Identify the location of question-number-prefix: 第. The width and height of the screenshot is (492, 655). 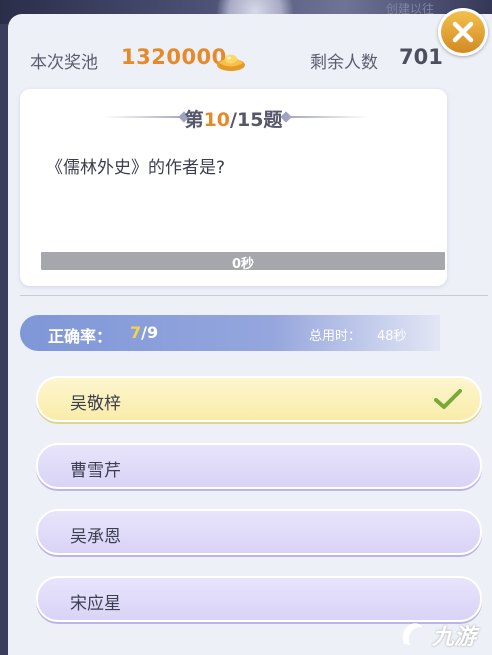
(194, 120).